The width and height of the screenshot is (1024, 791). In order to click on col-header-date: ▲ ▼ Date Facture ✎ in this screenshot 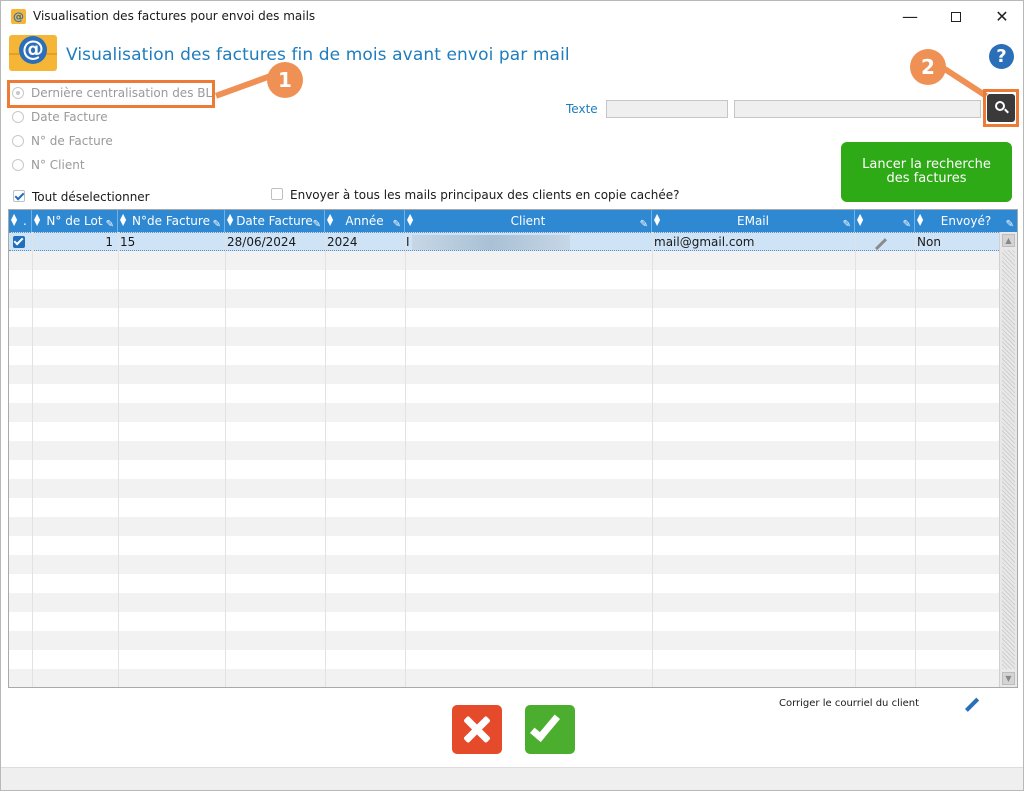, I will do `click(275, 221)`.